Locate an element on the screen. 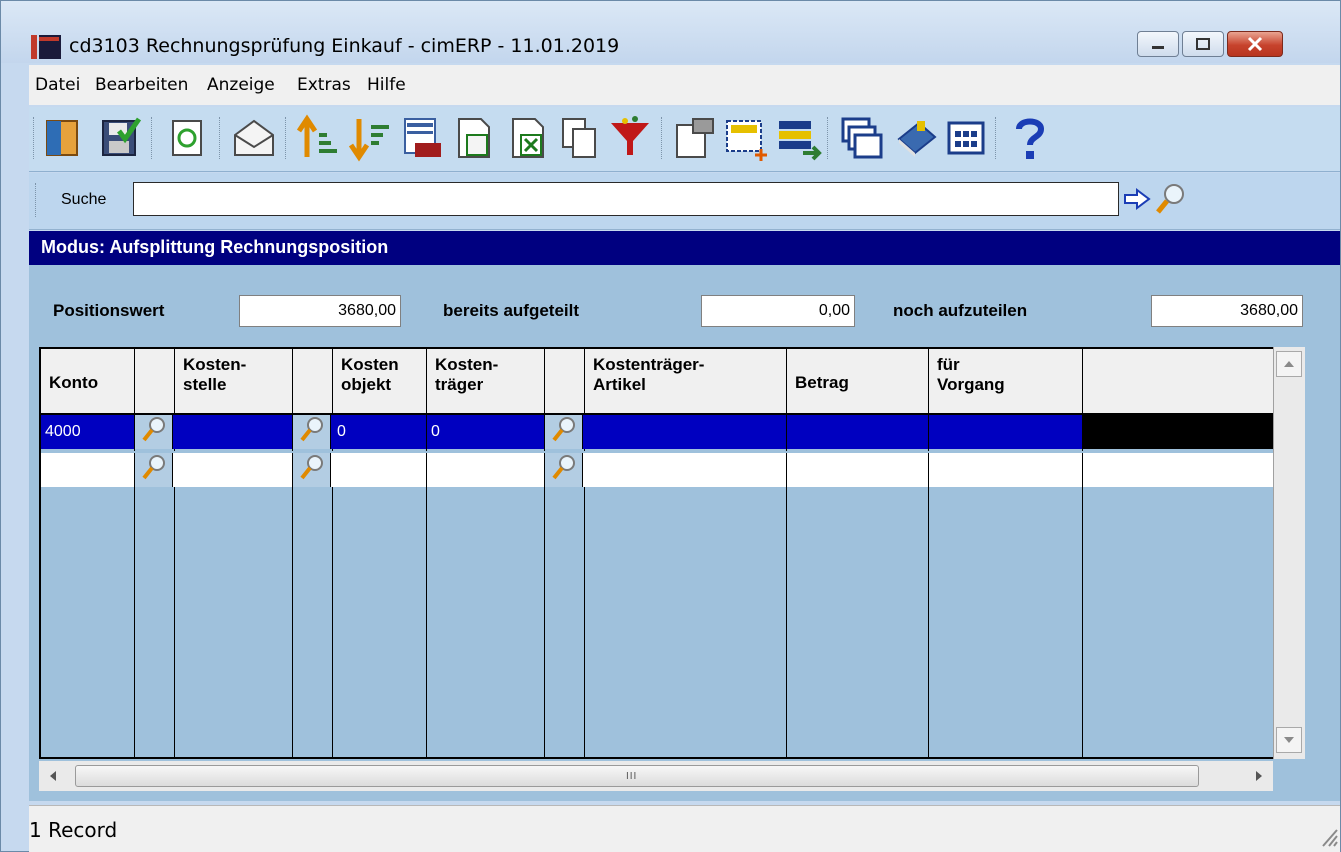  scroll-down-button is located at coordinates (1289, 740).